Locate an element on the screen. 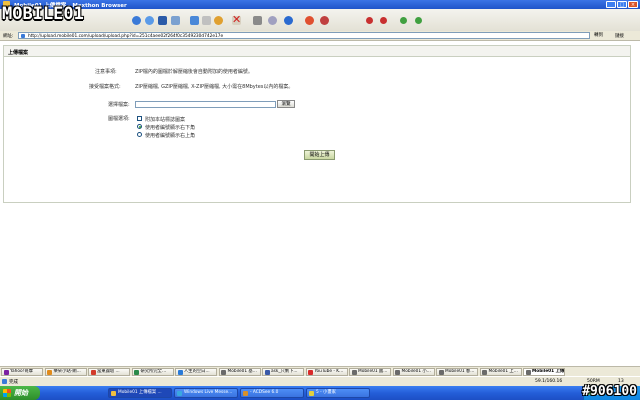 This screenshot has width=640, height=400. status-stats: 59.1/160.16 is located at coordinates (549, 381).